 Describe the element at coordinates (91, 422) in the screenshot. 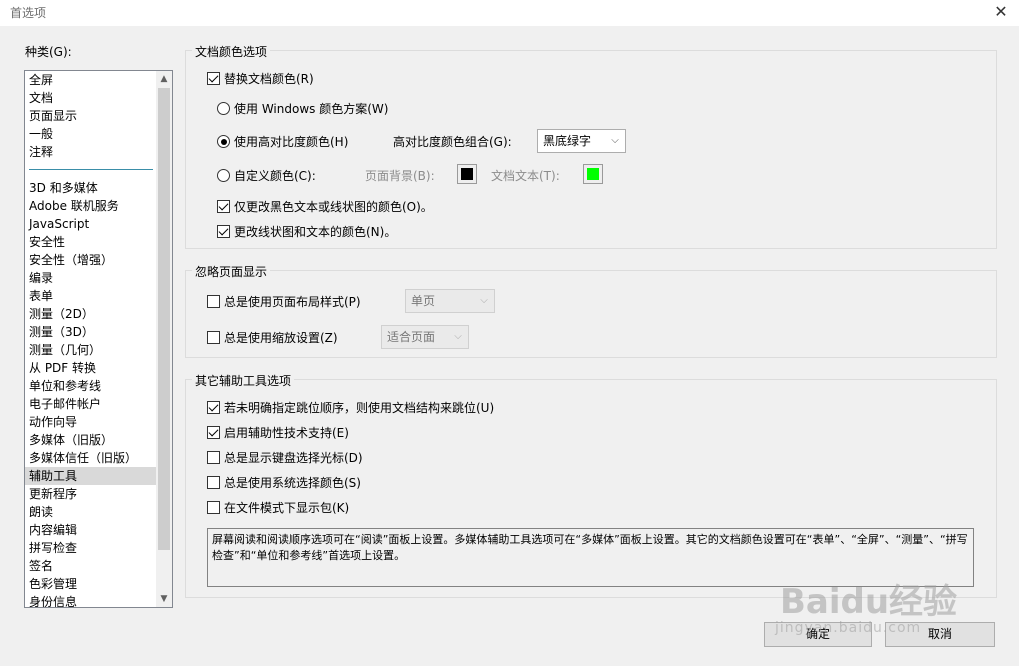

I see `category-item: 动作向导` at that location.